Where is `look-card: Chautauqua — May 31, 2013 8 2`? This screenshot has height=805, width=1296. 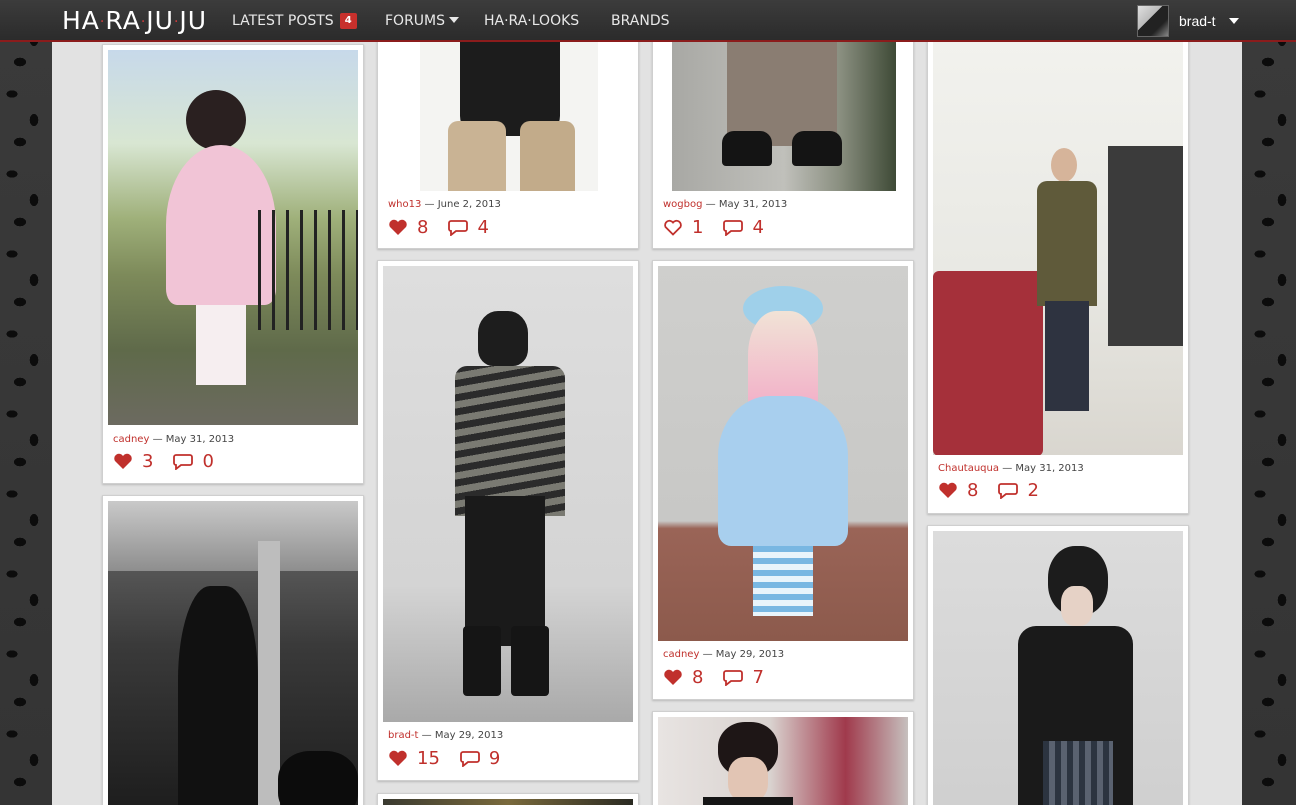 look-card: Chautauqua — May 31, 2013 8 2 is located at coordinates (1058, 272).